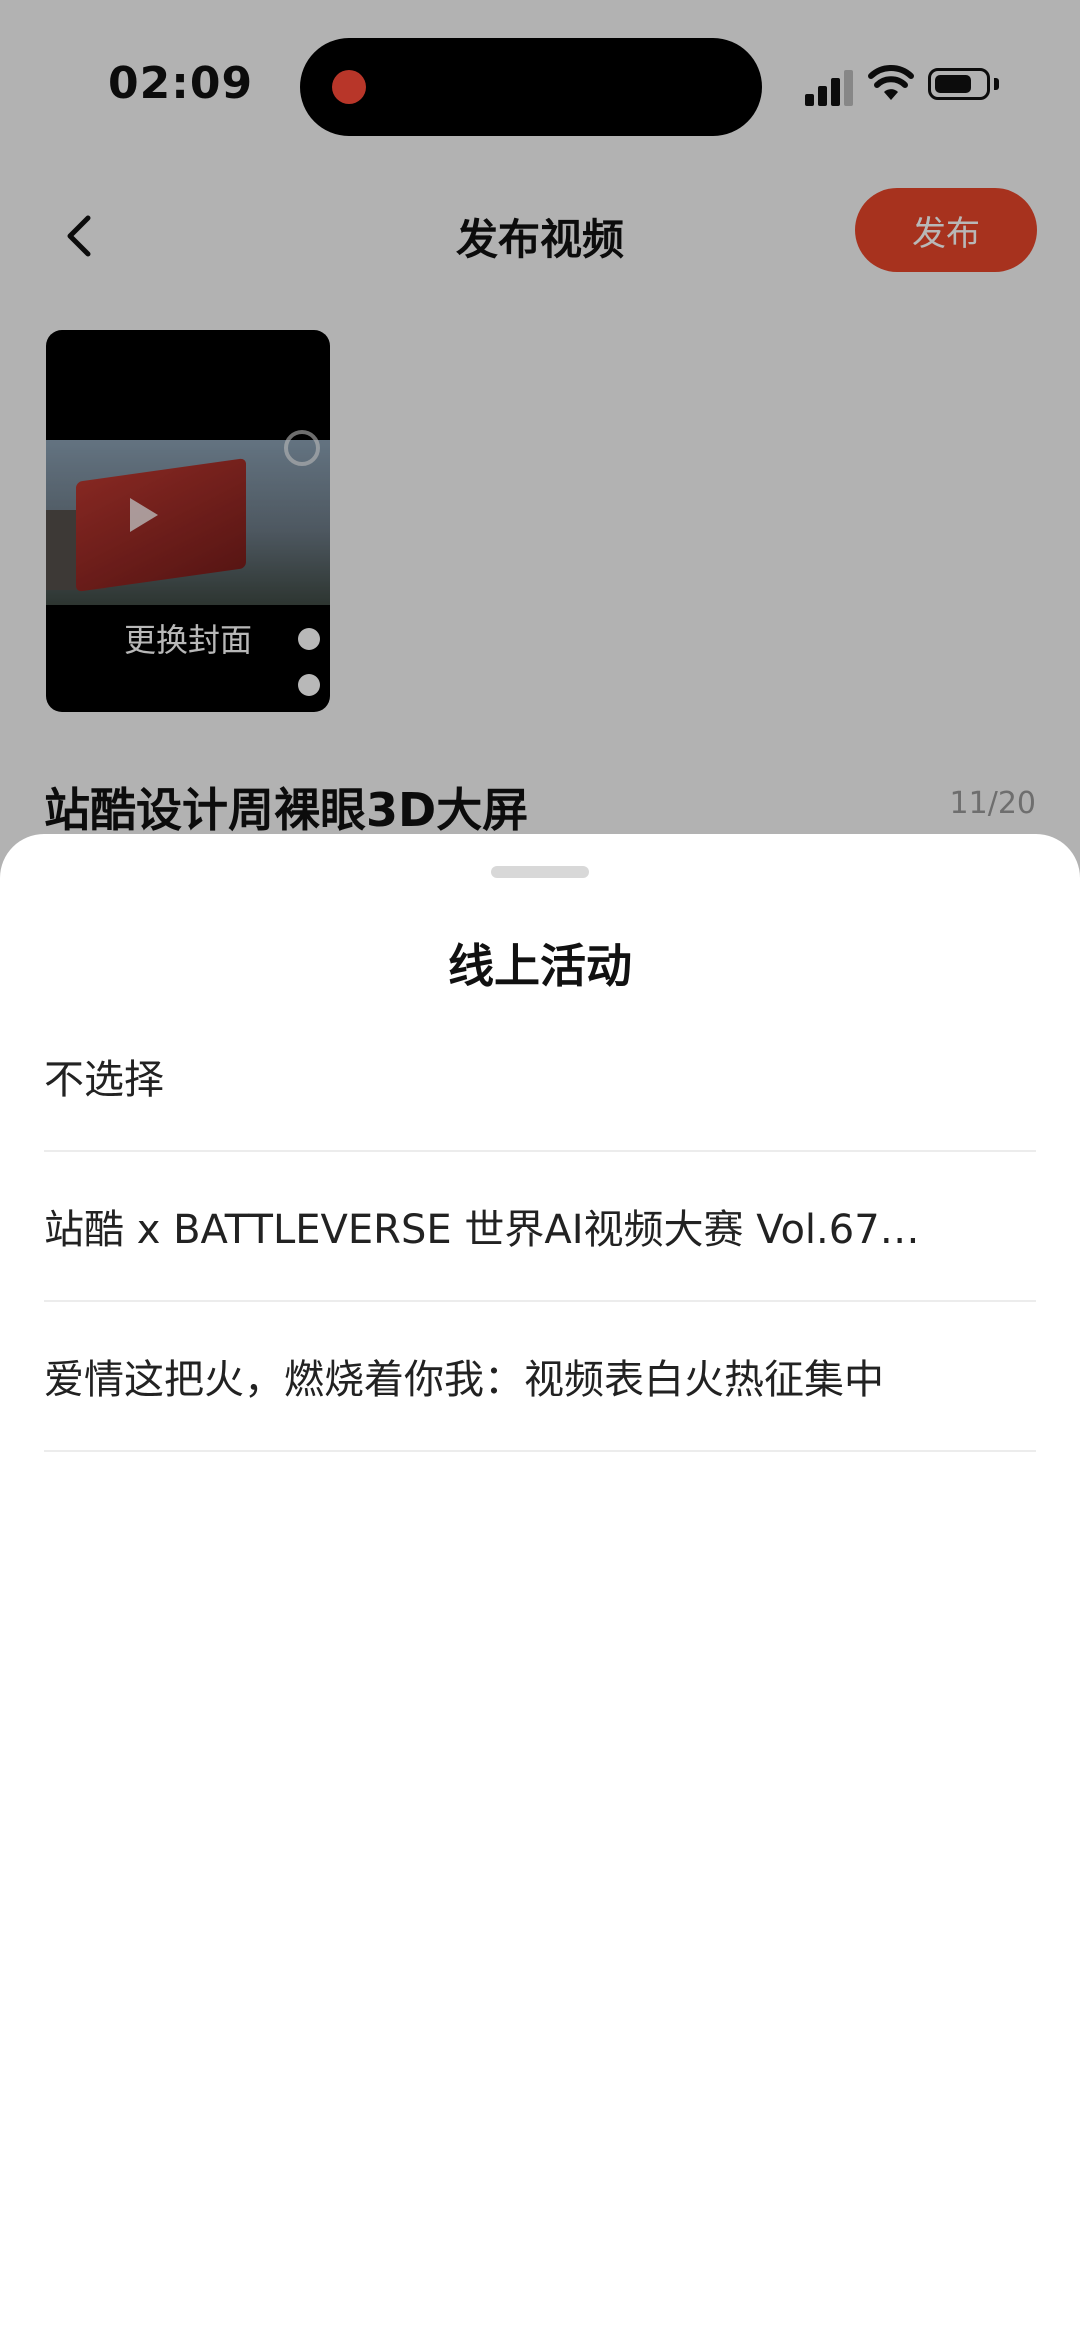 This screenshot has height=2348, width=1080. Describe the element at coordinates (540, 1377) in the screenshot. I see `option-love-confession-contest: 爱情这把火，燃烧着你我：视频表白火热征集中` at that location.